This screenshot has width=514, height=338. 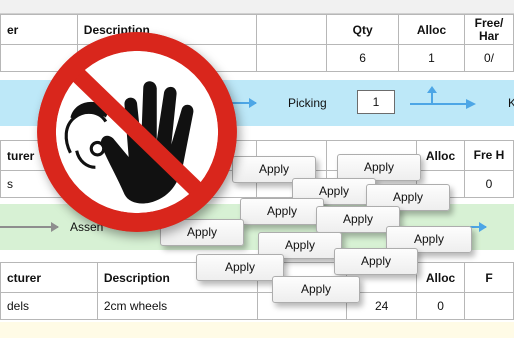 What do you see at coordinates (441, 306) in the screenshot?
I see `cell-alloc: 0` at bounding box center [441, 306].